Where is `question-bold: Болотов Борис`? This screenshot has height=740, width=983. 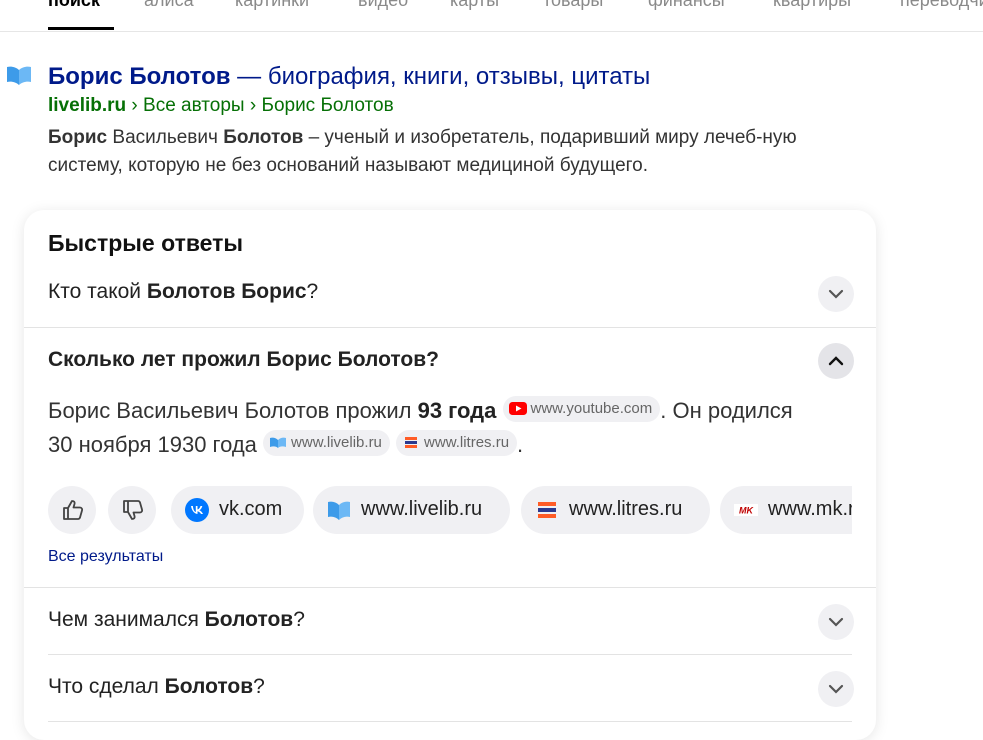
question-bold: Болотов Борис is located at coordinates (226, 291).